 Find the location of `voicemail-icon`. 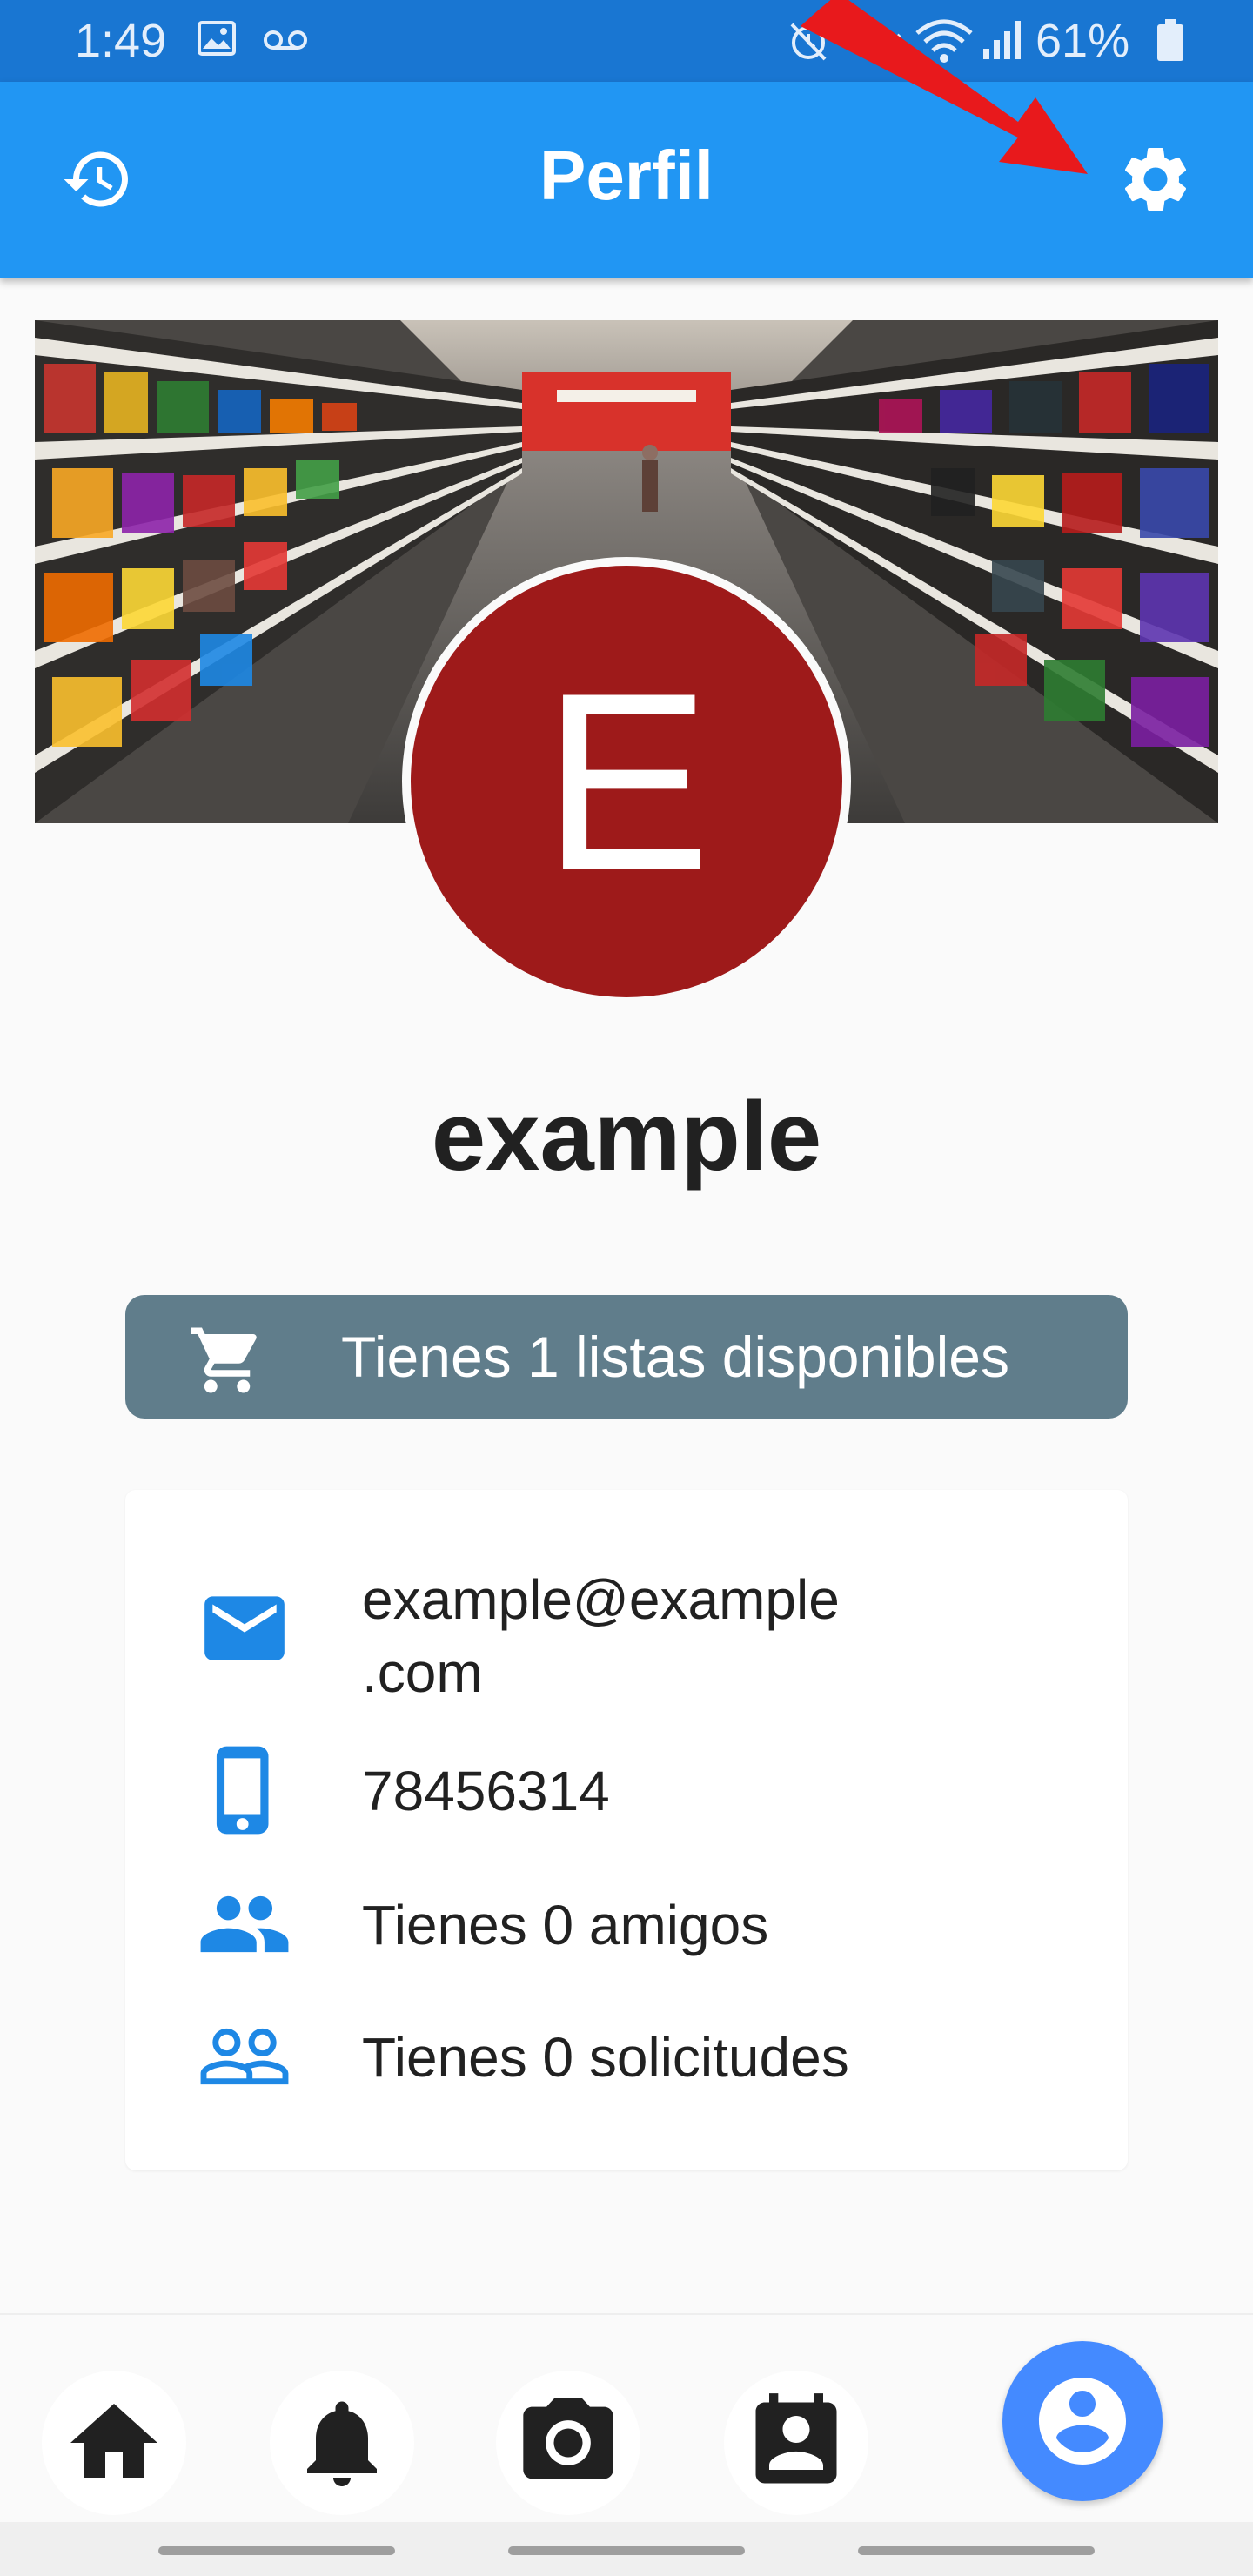

voicemail-icon is located at coordinates (285, 40).